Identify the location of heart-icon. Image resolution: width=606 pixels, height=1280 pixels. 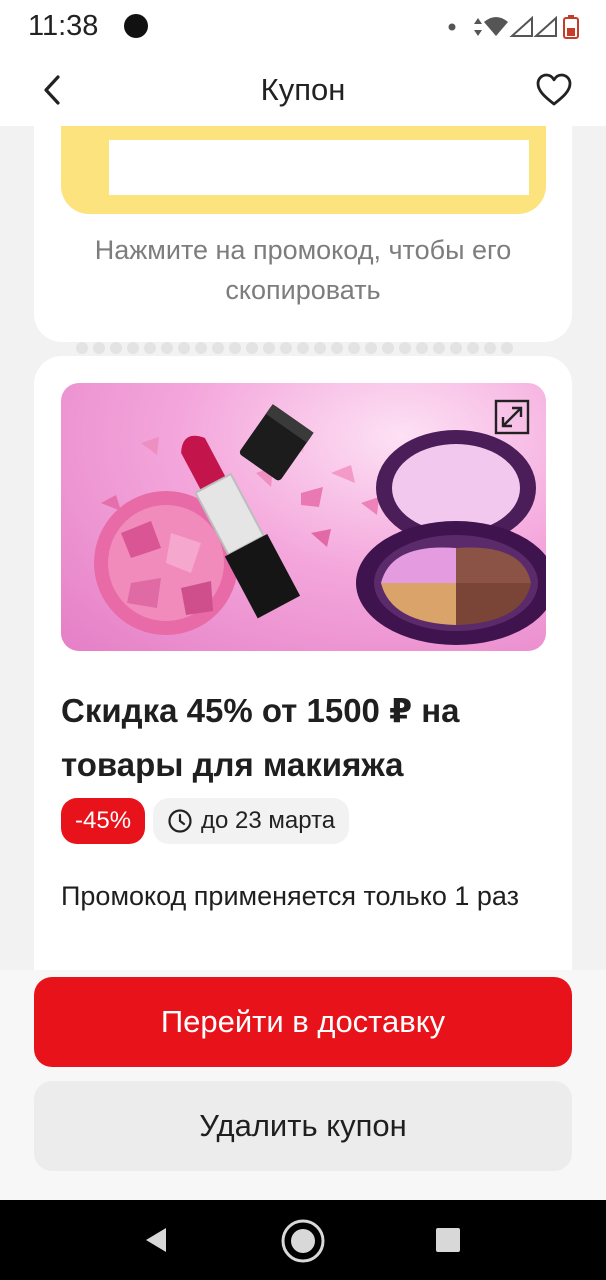
(554, 89).